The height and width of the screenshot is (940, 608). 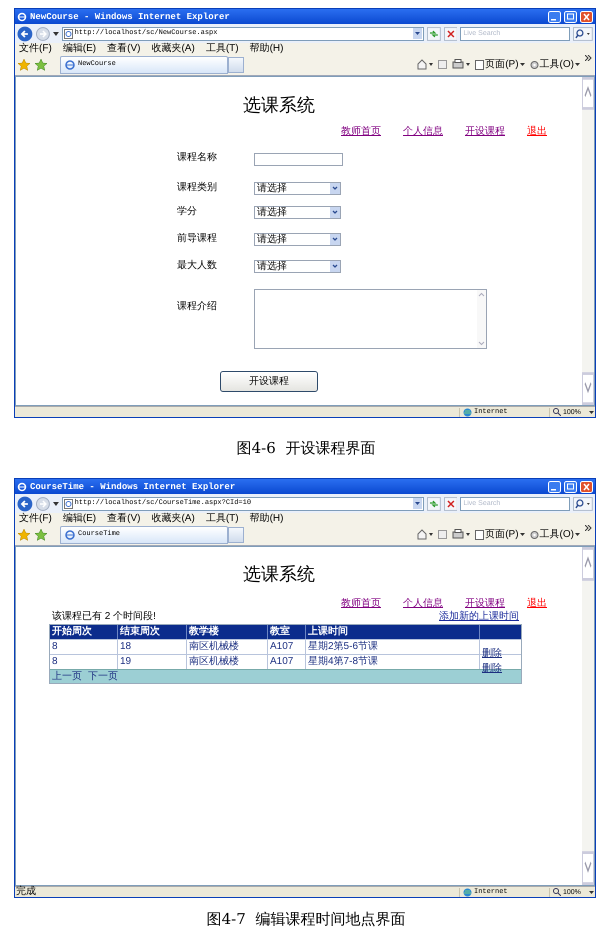 I want to click on field-label: 最大人数, so click(x=197, y=266).